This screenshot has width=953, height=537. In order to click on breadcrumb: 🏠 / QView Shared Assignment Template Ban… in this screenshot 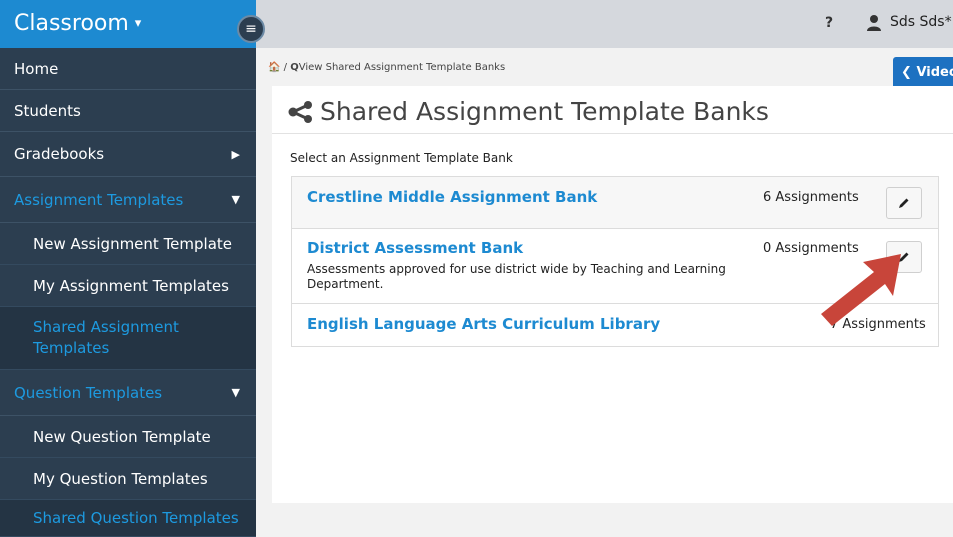, I will do `click(387, 67)`.